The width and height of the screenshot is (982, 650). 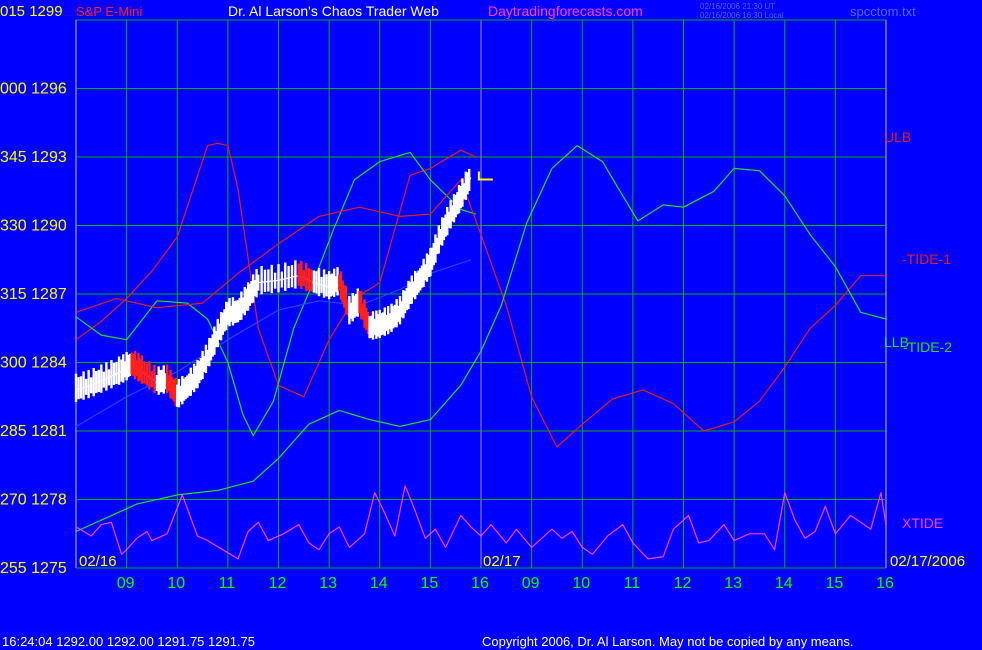 I want to click on date-label-start: 02/16, so click(x=98, y=561).